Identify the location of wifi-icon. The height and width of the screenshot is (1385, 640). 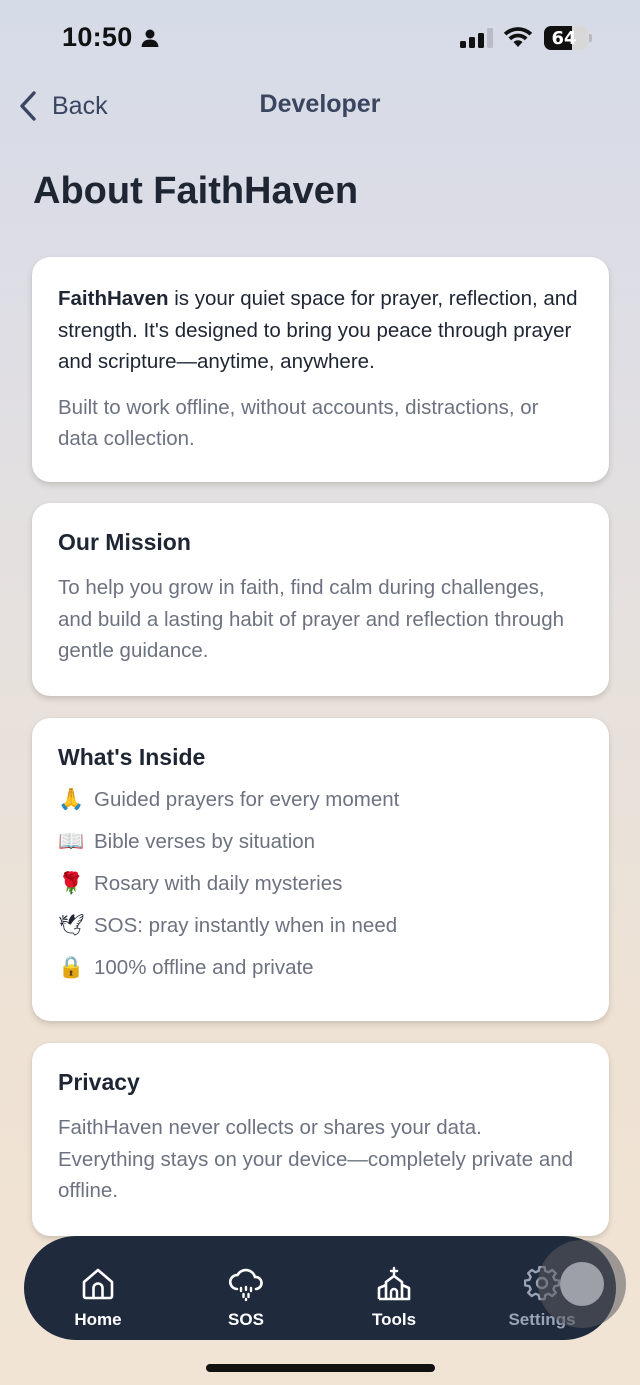
(518, 37).